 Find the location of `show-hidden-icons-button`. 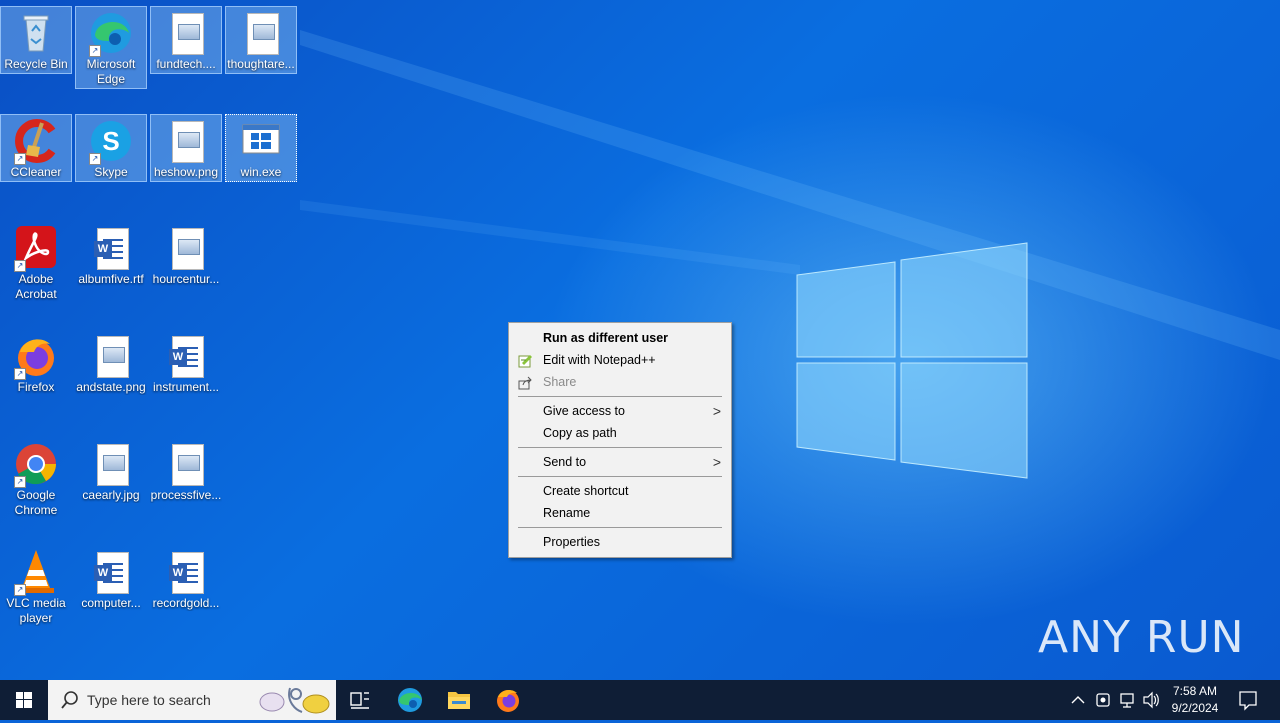

show-hidden-icons-button is located at coordinates (1078, 700).